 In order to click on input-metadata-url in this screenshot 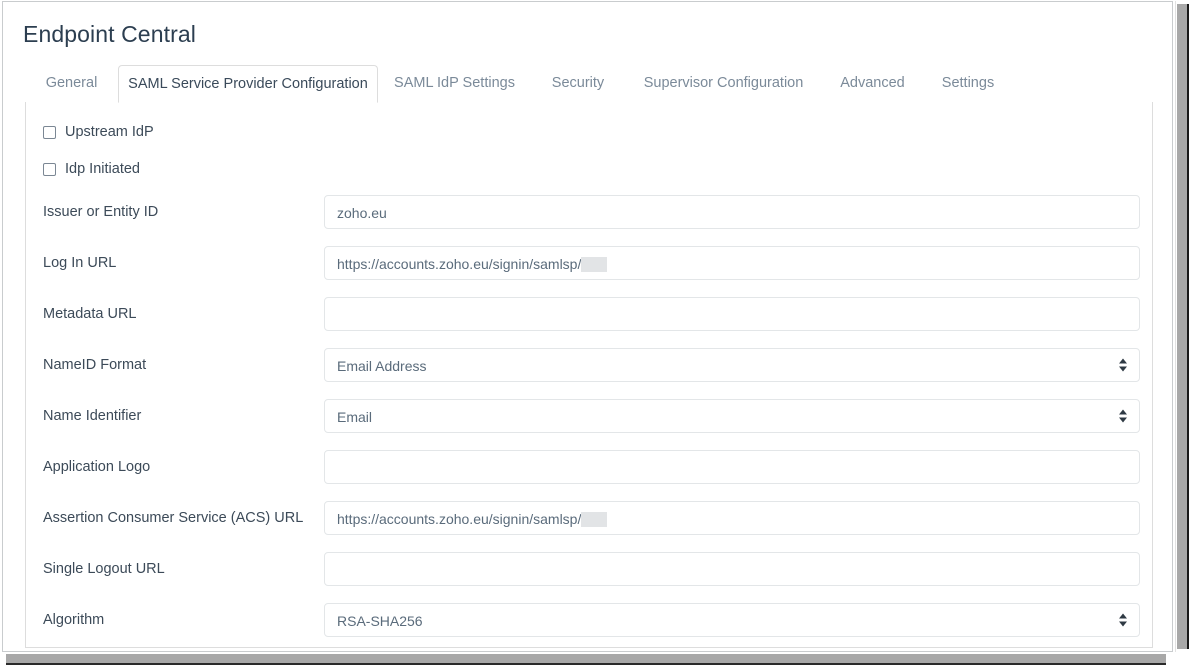, I will do `click(732, 314)`.